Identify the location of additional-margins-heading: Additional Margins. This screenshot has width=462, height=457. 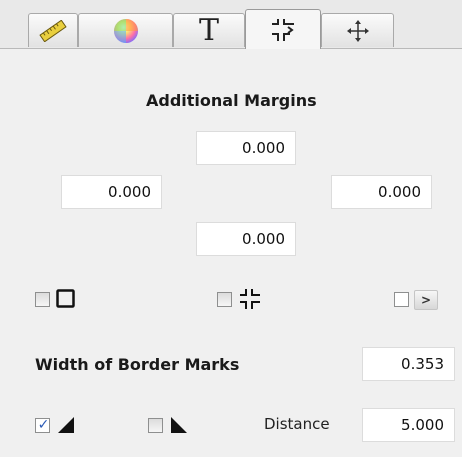
(231, 100).